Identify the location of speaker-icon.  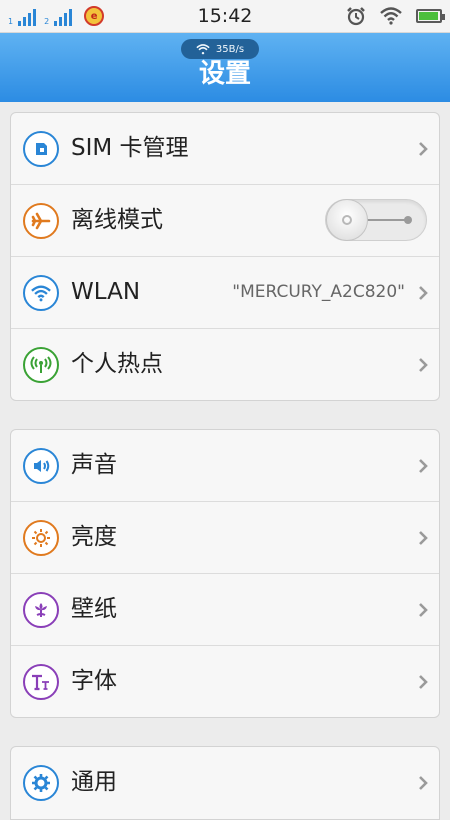
(41, 466).